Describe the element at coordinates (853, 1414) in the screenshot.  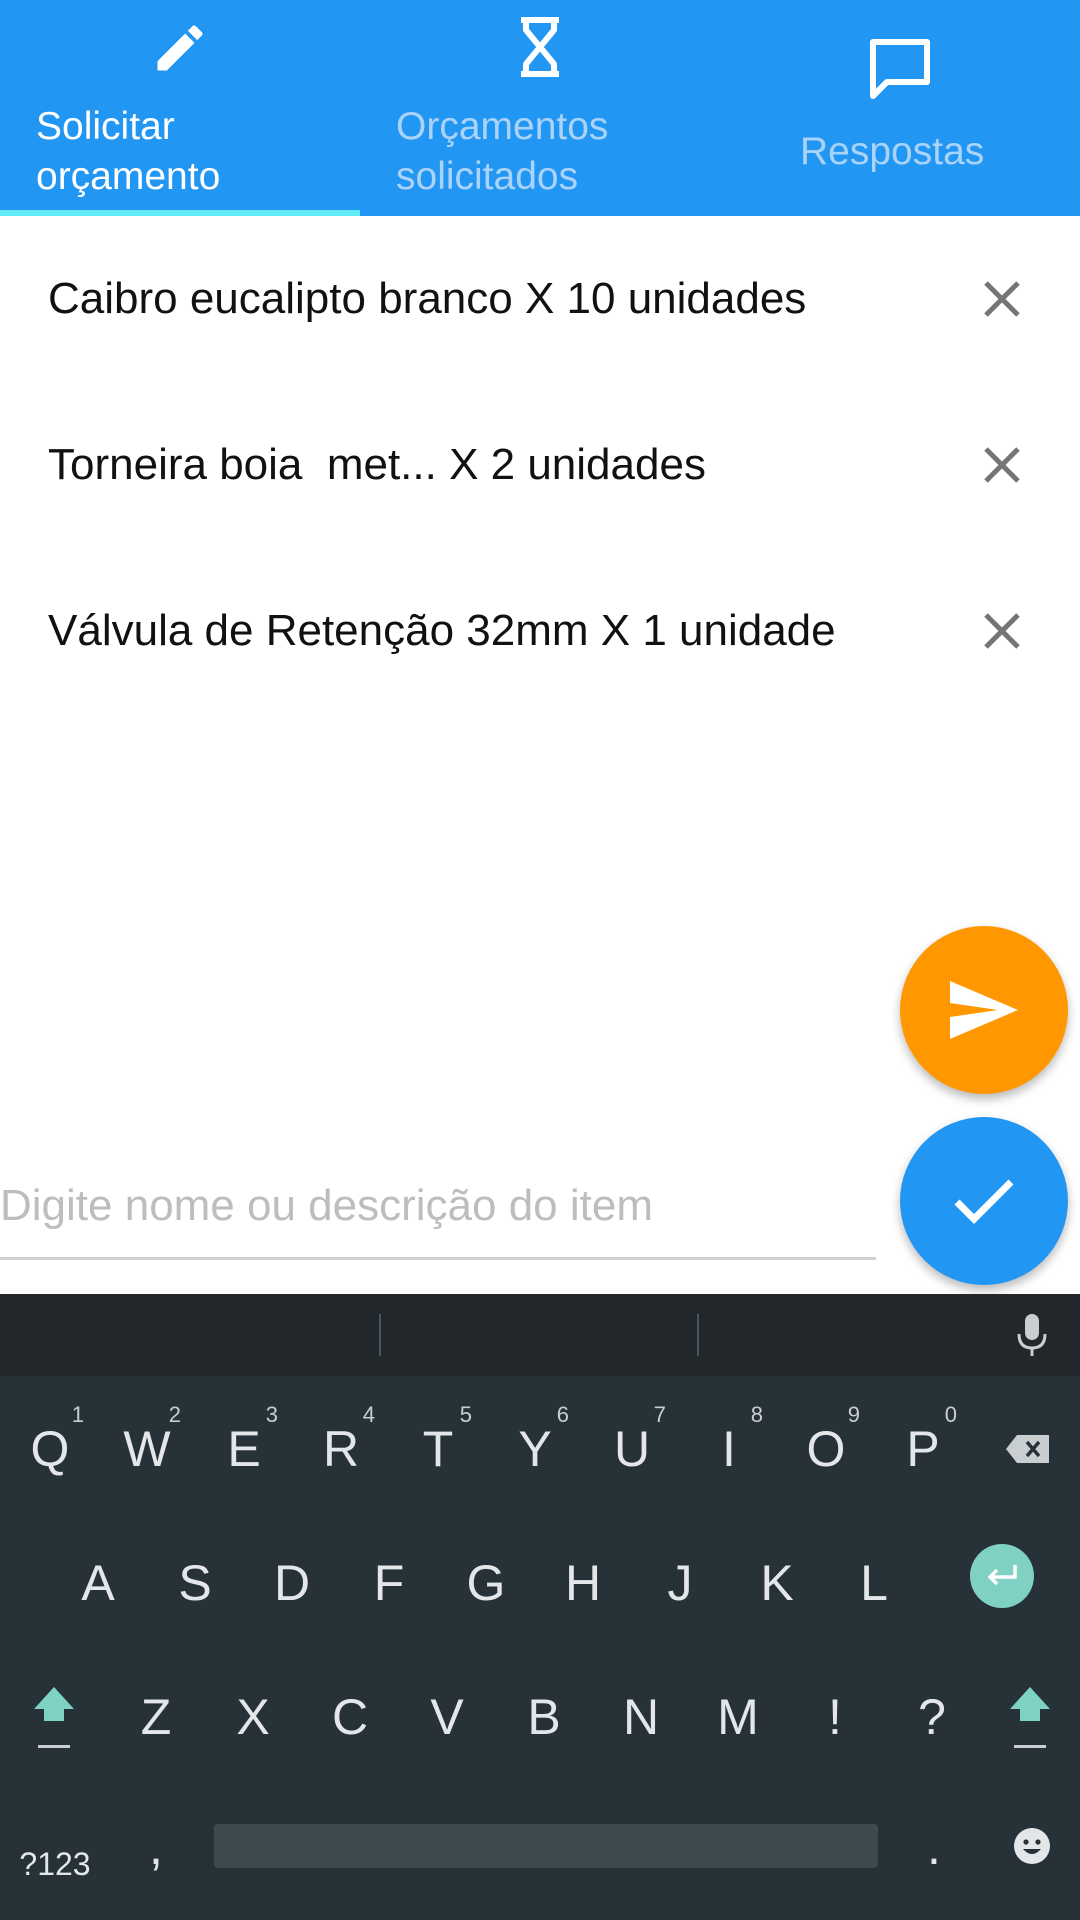
I see `key-hint: 9` at that location.